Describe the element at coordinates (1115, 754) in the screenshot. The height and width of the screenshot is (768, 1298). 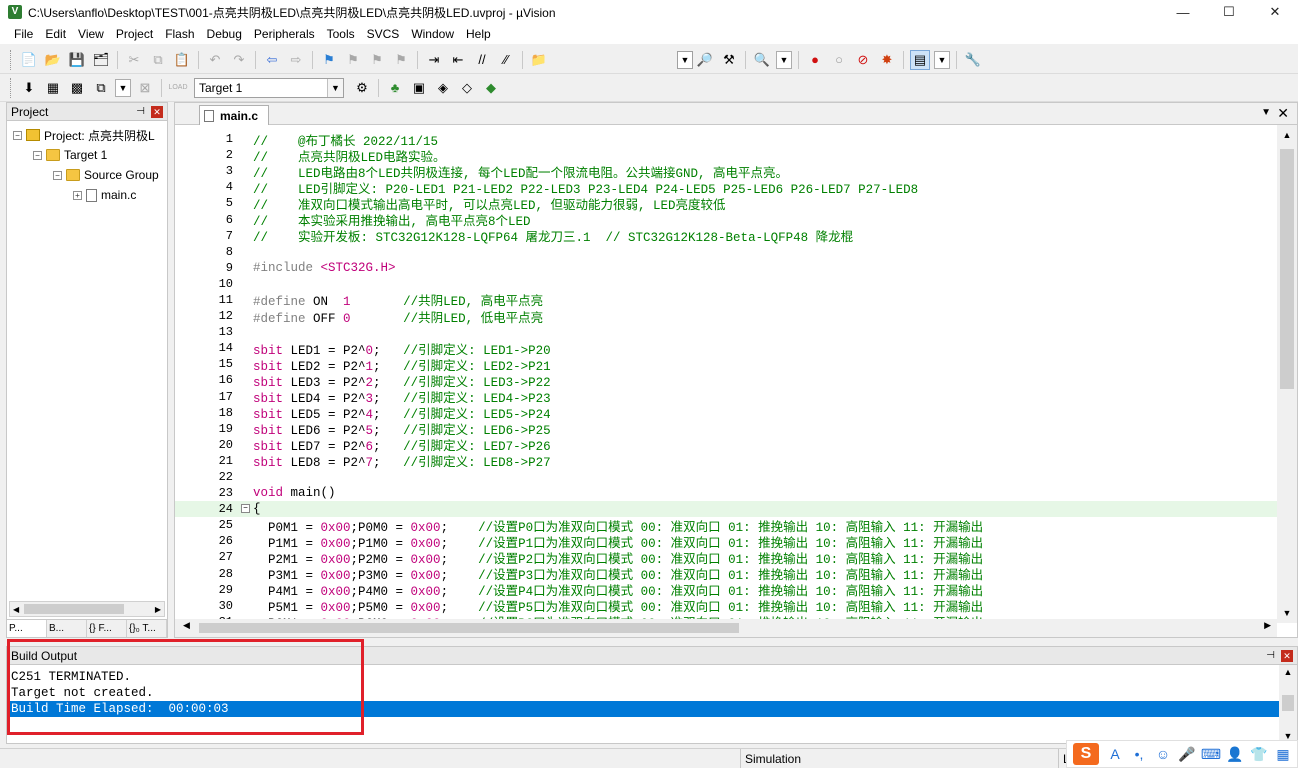
I see `ime-language-icon: A` at that location.